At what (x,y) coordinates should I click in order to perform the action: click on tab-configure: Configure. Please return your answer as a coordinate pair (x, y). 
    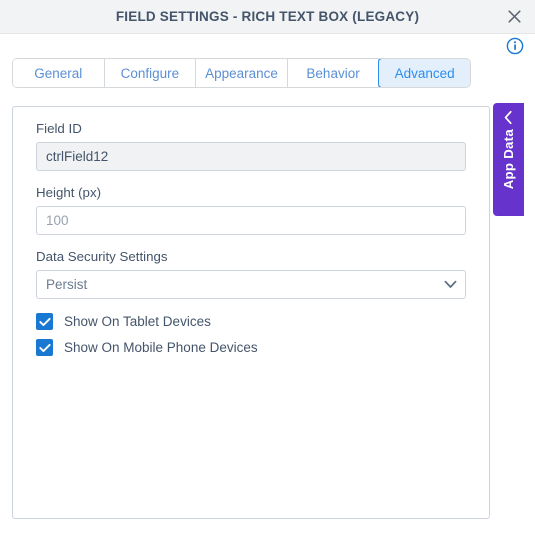
    Looking at the image, I should click on (150, 73).